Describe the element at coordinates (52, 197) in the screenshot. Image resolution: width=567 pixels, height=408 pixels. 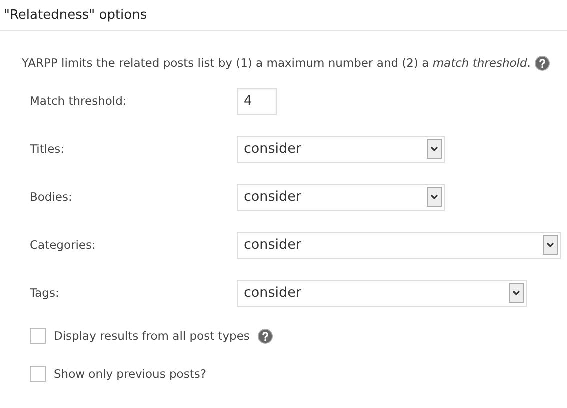
I see `field-label: Bodies:` at that location.